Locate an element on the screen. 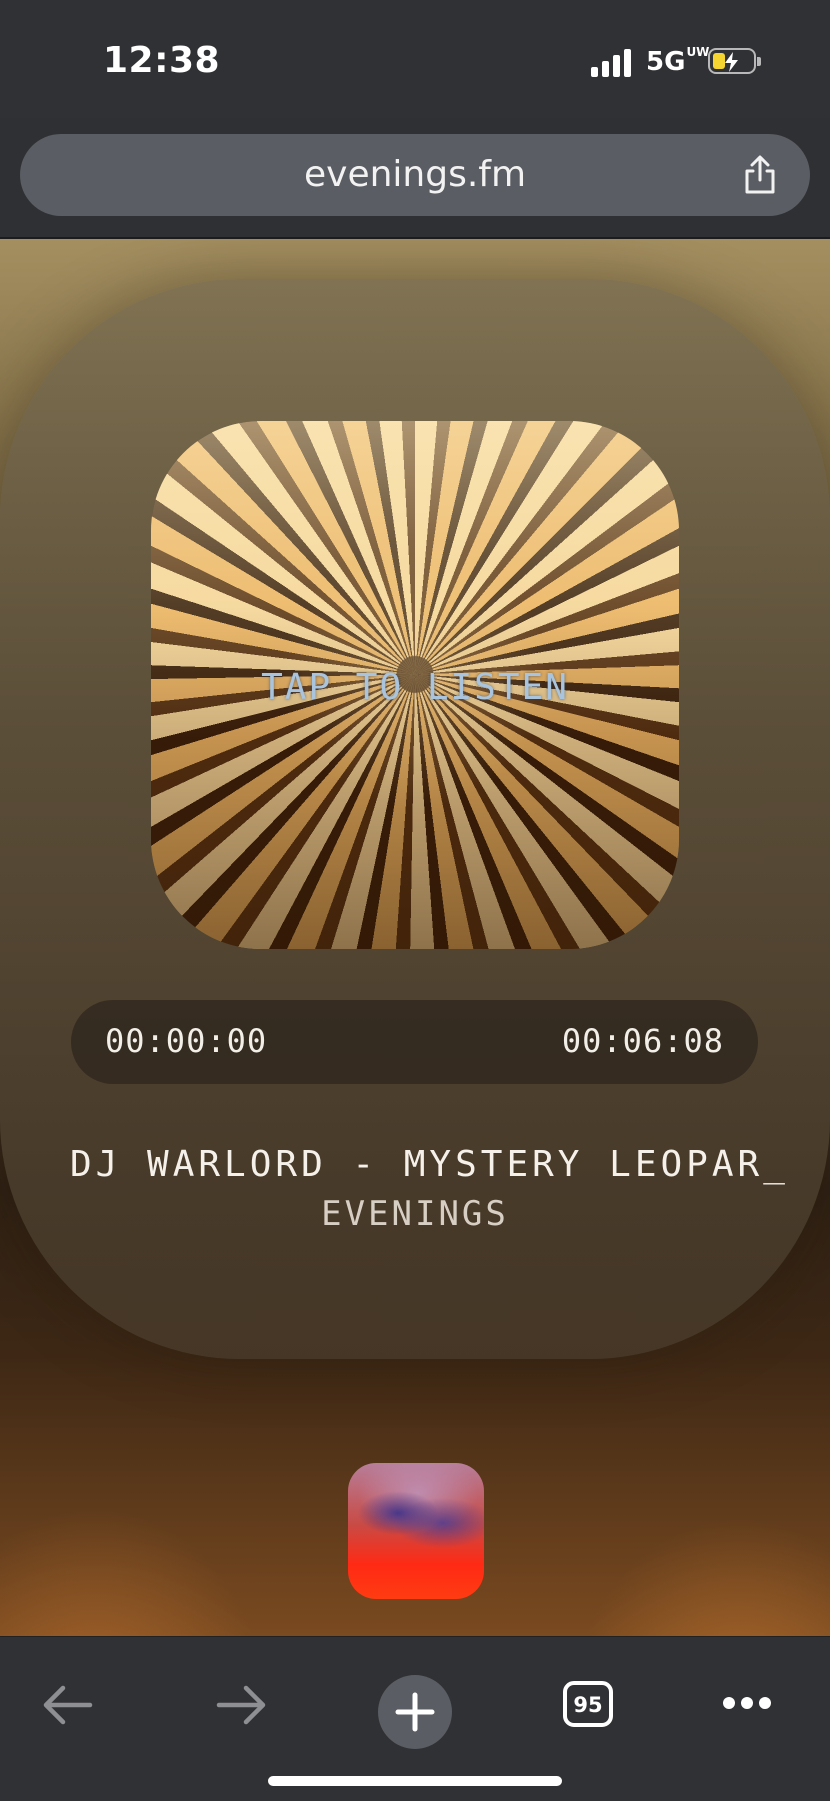 The height and width of the screenshot is (1801, 830). forward-arrow-icon is located at coordinates (241, 1707).